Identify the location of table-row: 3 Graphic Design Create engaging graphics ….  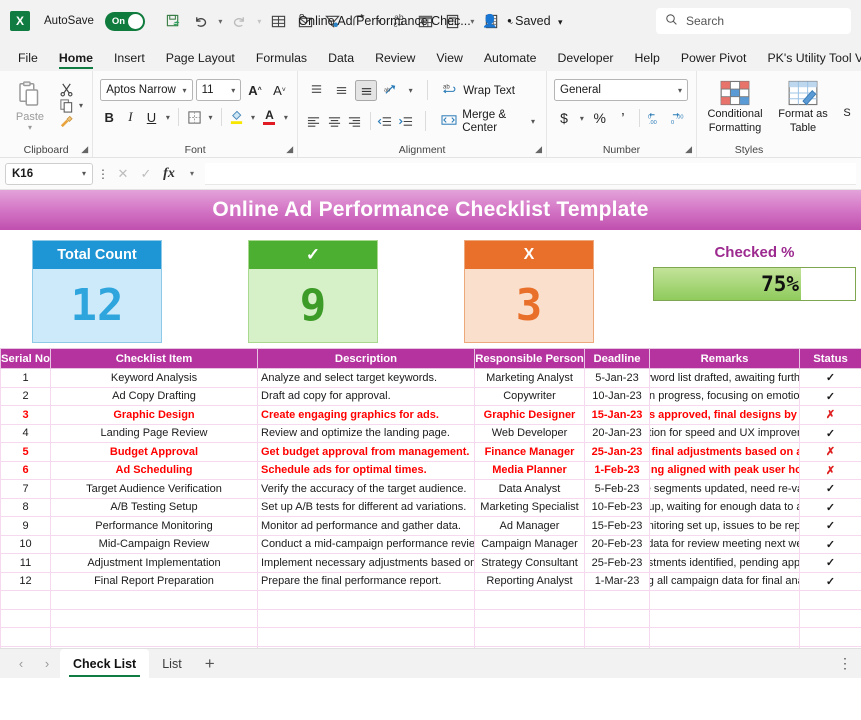
(430, 415).